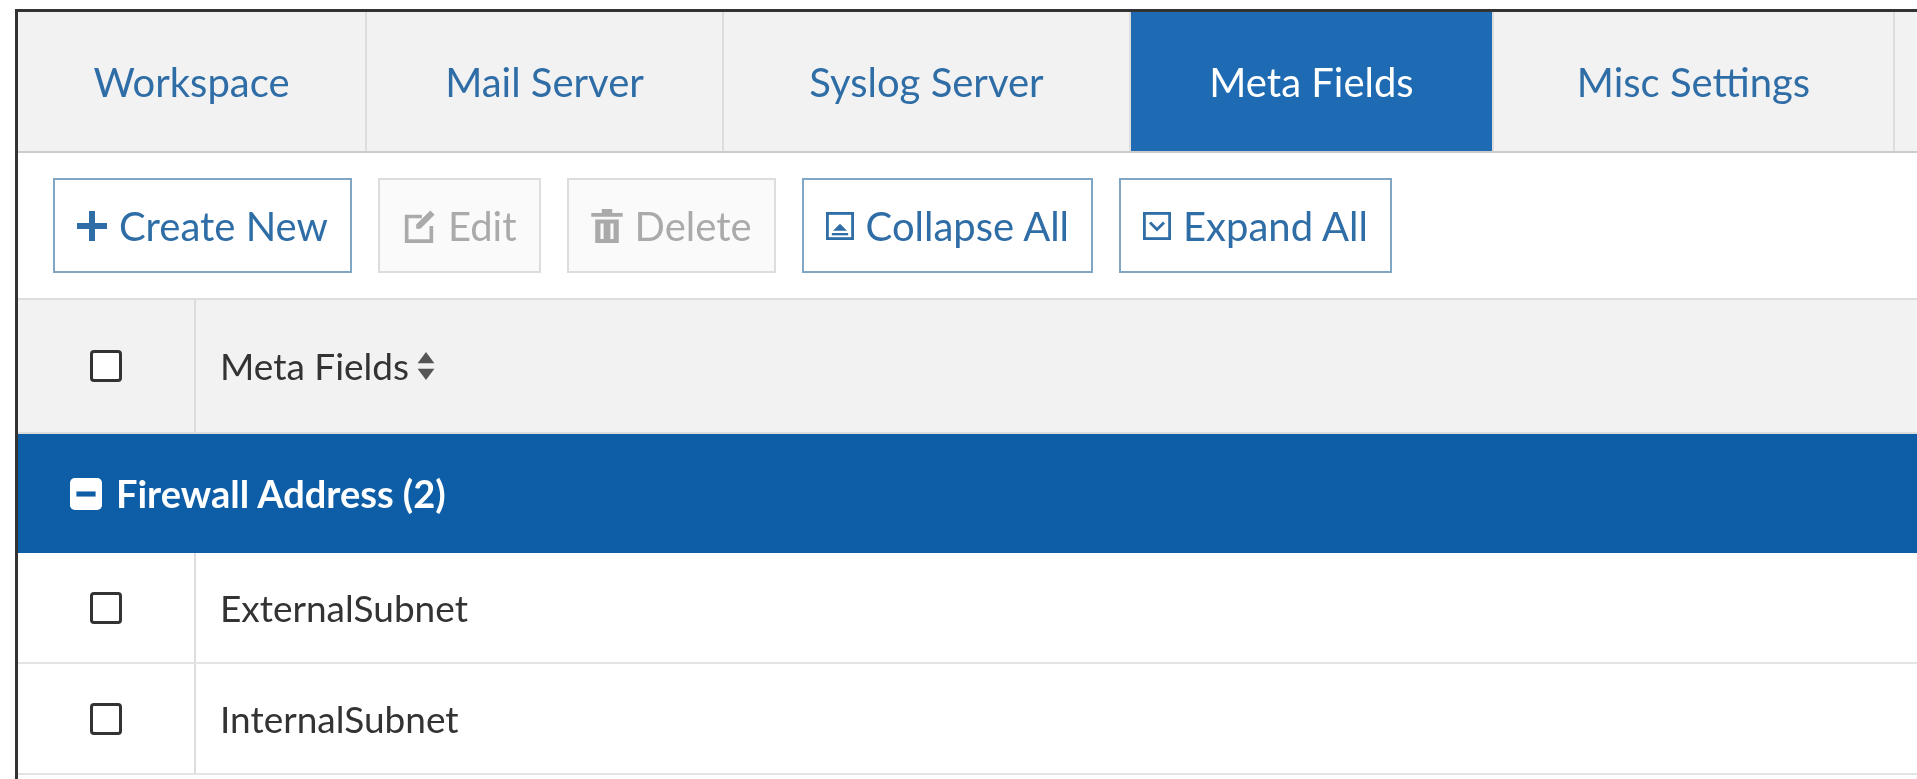 This screenshot has width=1917, height=779. What do you see at coordinates (1694, 81) in the screenshot?
I see `tab: Misc Settings` at bounding box center [1694, 81].